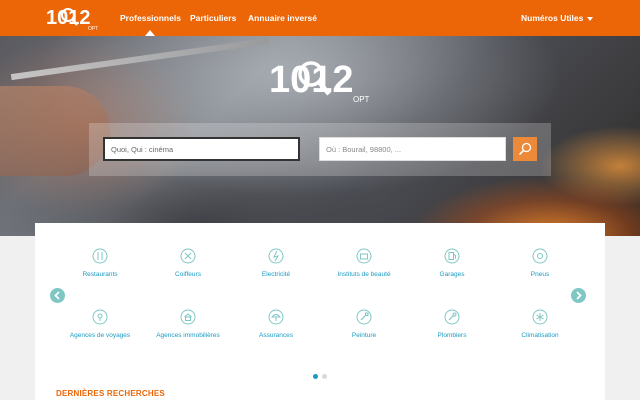 Image resolution: width=640 pixels, height=400 pixels. What do you see at coordinates (201, 149) in the screenshot?
I see `what-search-input` at bounding box center [201, 149].